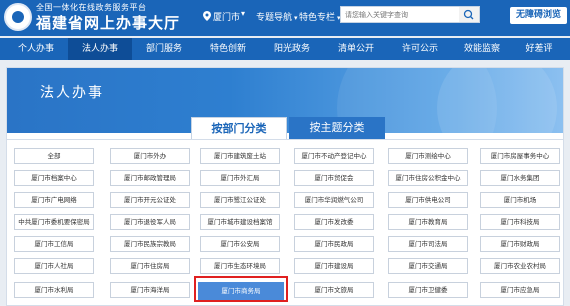 Image resolution: width=570 pixels, height=306 pixels. Describe the element at coordinates (240, 156) in the screenshot. I see `department-item: 厦门市建筑废土站` at that location.